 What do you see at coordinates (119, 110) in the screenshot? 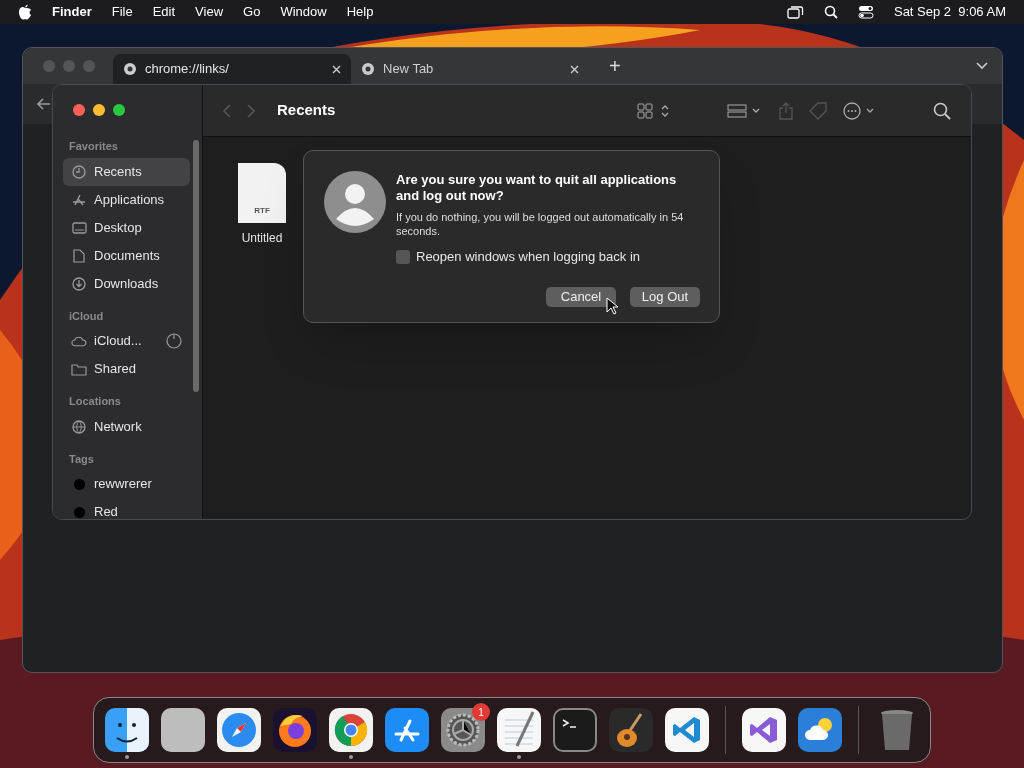
I see `zoom-button` at bounding box center [119, 110].